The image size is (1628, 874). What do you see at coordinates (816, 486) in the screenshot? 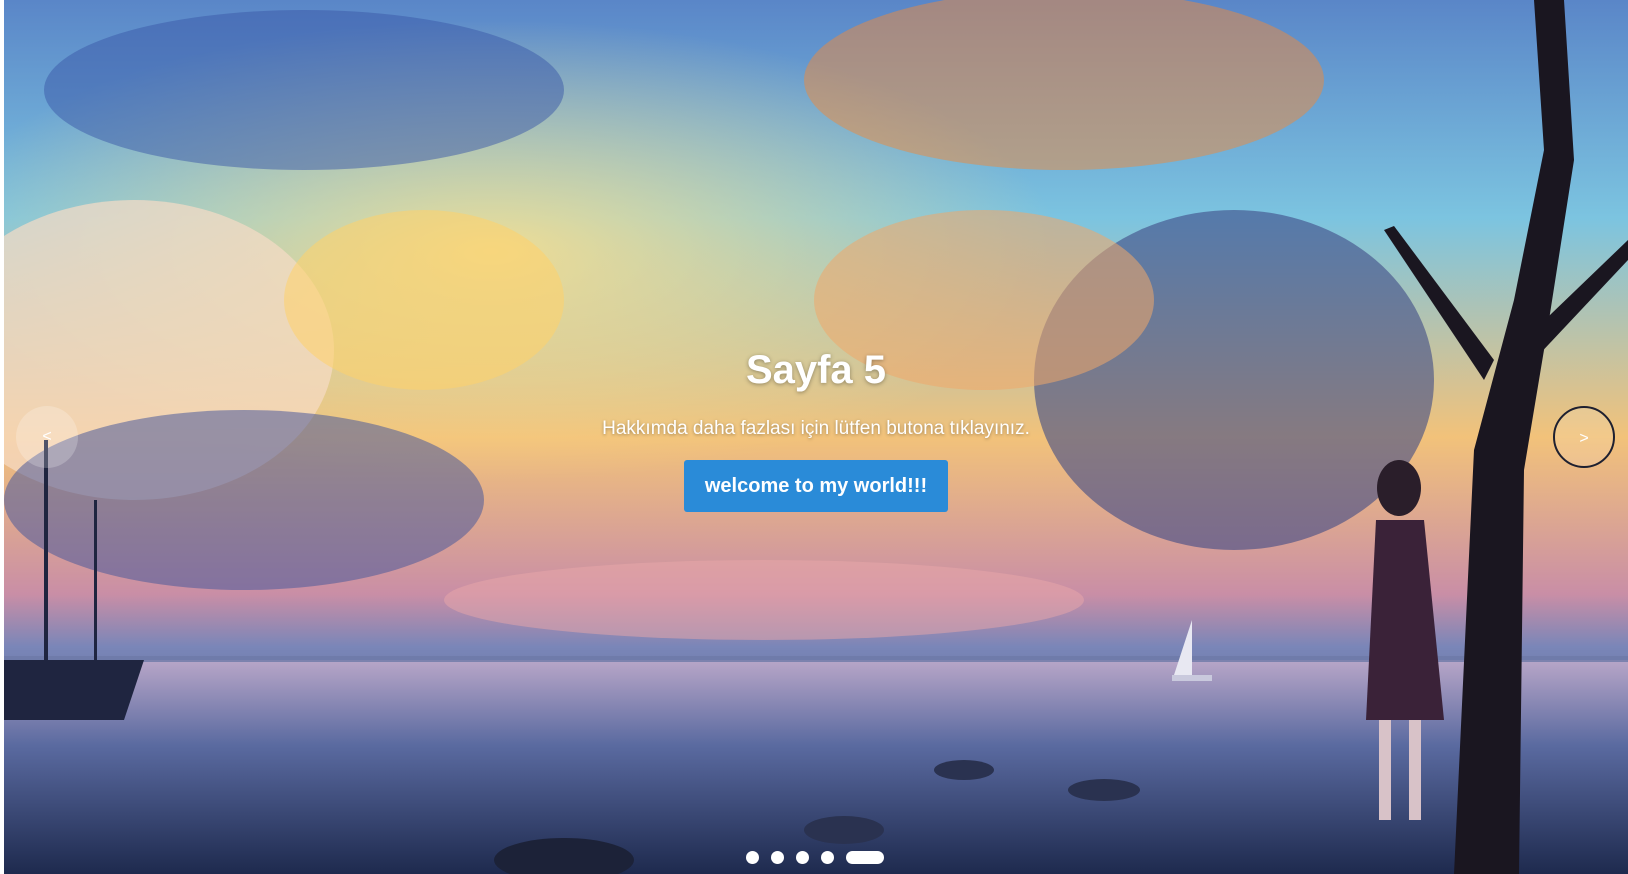
I see `welcome-button: welcome to my world!!!` at bounding box center [816, 486].